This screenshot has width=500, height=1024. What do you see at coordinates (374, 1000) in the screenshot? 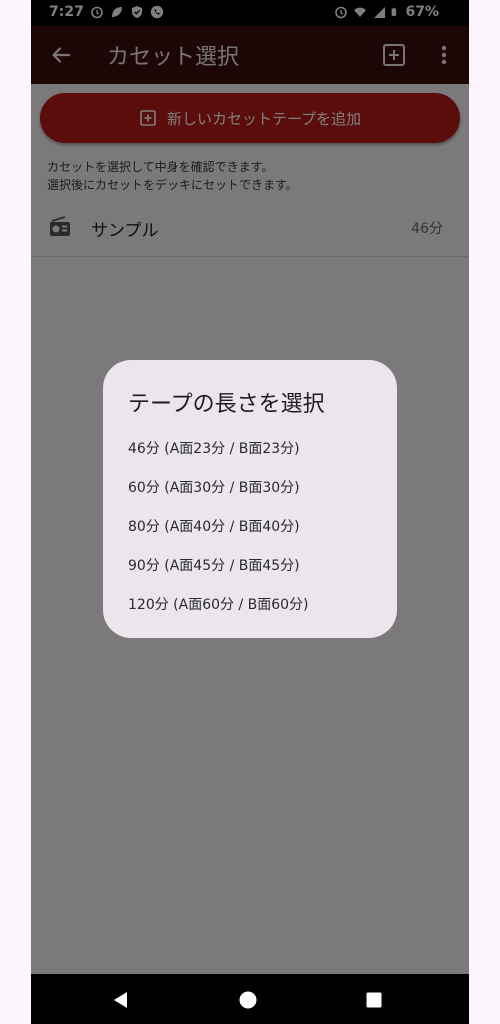
I see `nav-recents-icon` at bounding box center [374, 1000].